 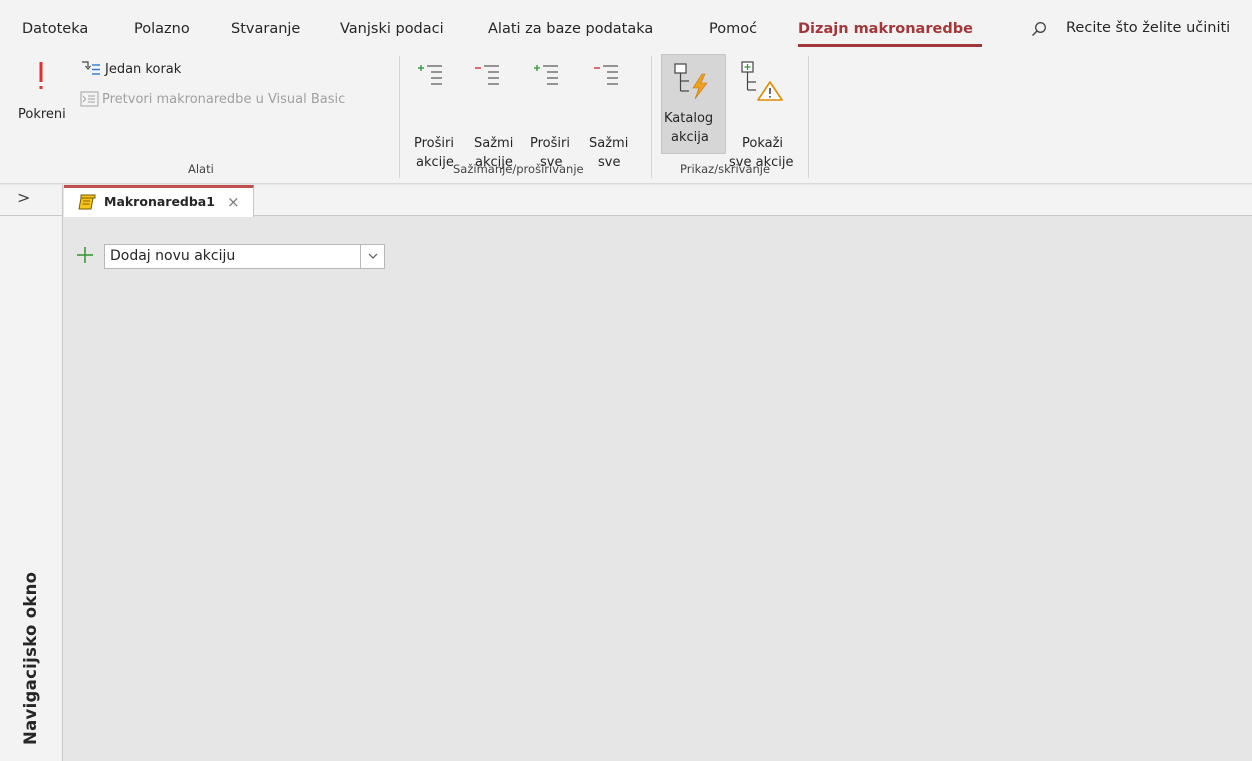 What do you see at coordinates (265, 29) in the screenshot?
I see `tab-stvaranje: Stvaranje` at bounding box center [265, 29].